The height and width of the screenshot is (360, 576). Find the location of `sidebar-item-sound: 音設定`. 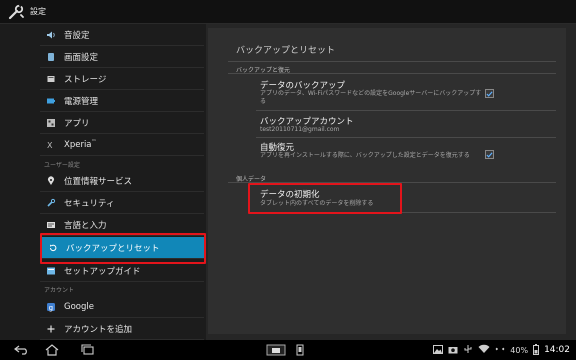

sidebar-item-sound: 音設定 is located at coordinates (122, 35).